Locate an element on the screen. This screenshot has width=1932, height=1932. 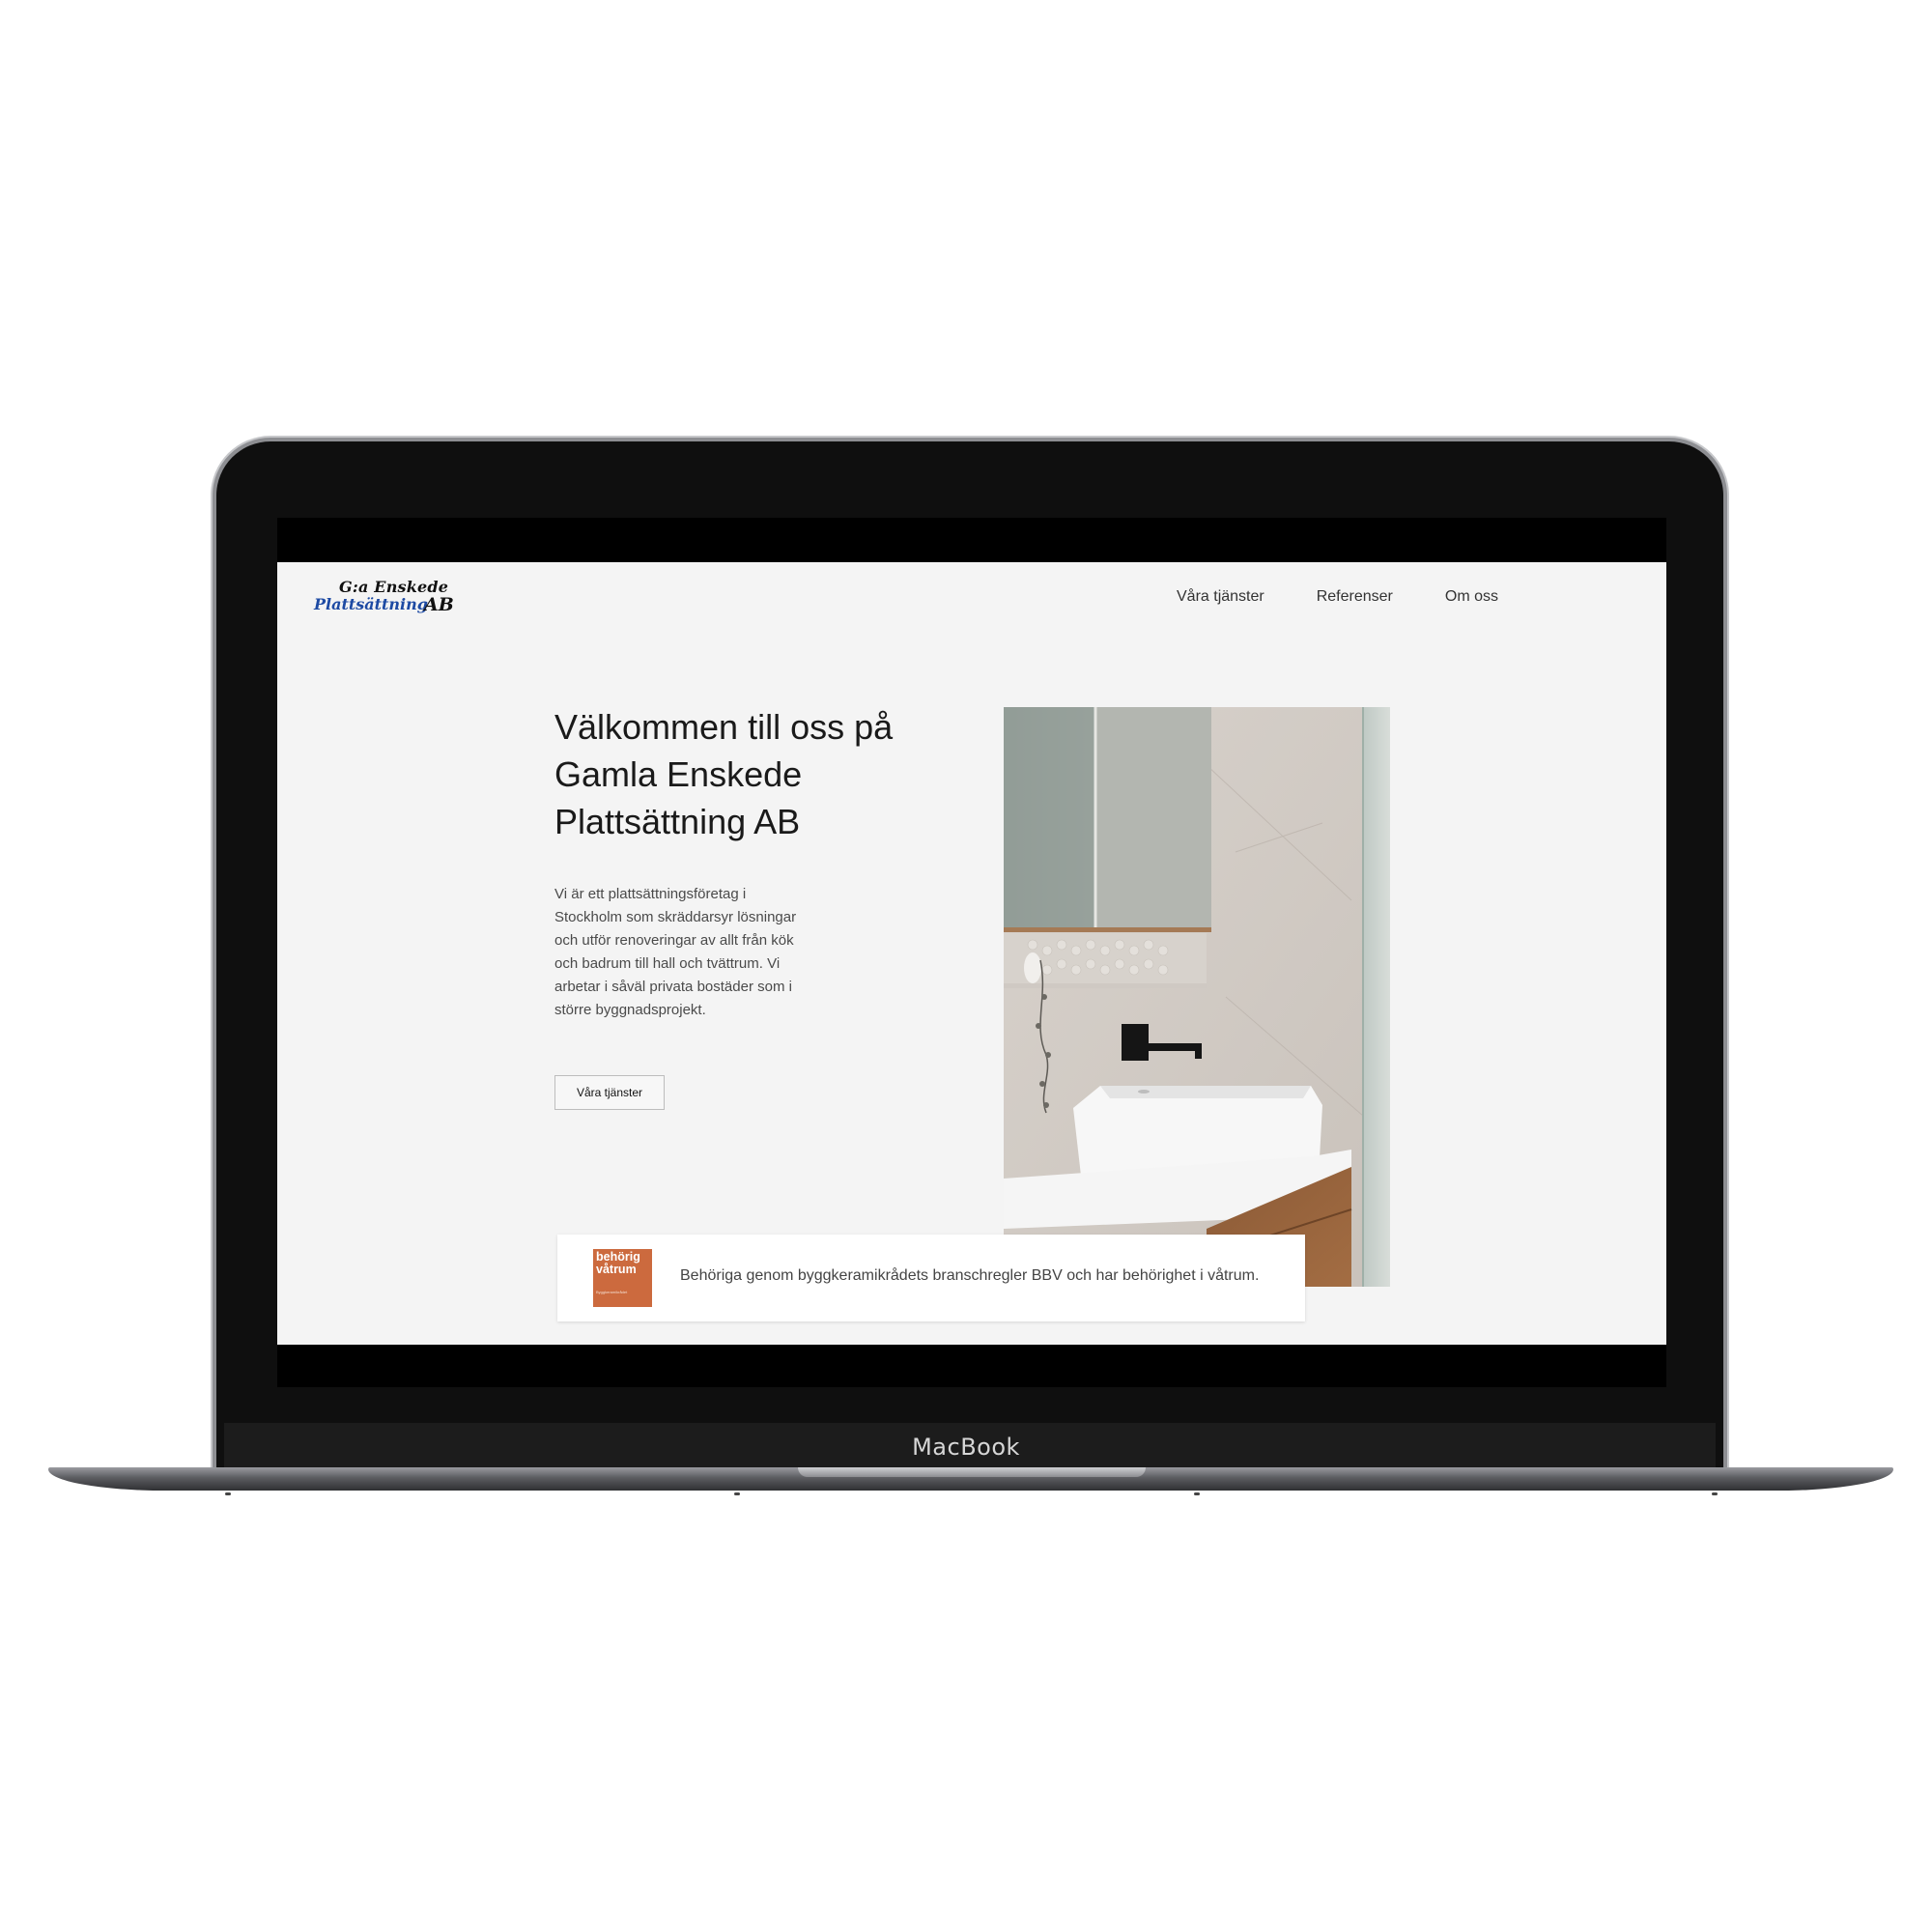
nav-link-services: Våra tjänster is located at coordinates (1220, 597).